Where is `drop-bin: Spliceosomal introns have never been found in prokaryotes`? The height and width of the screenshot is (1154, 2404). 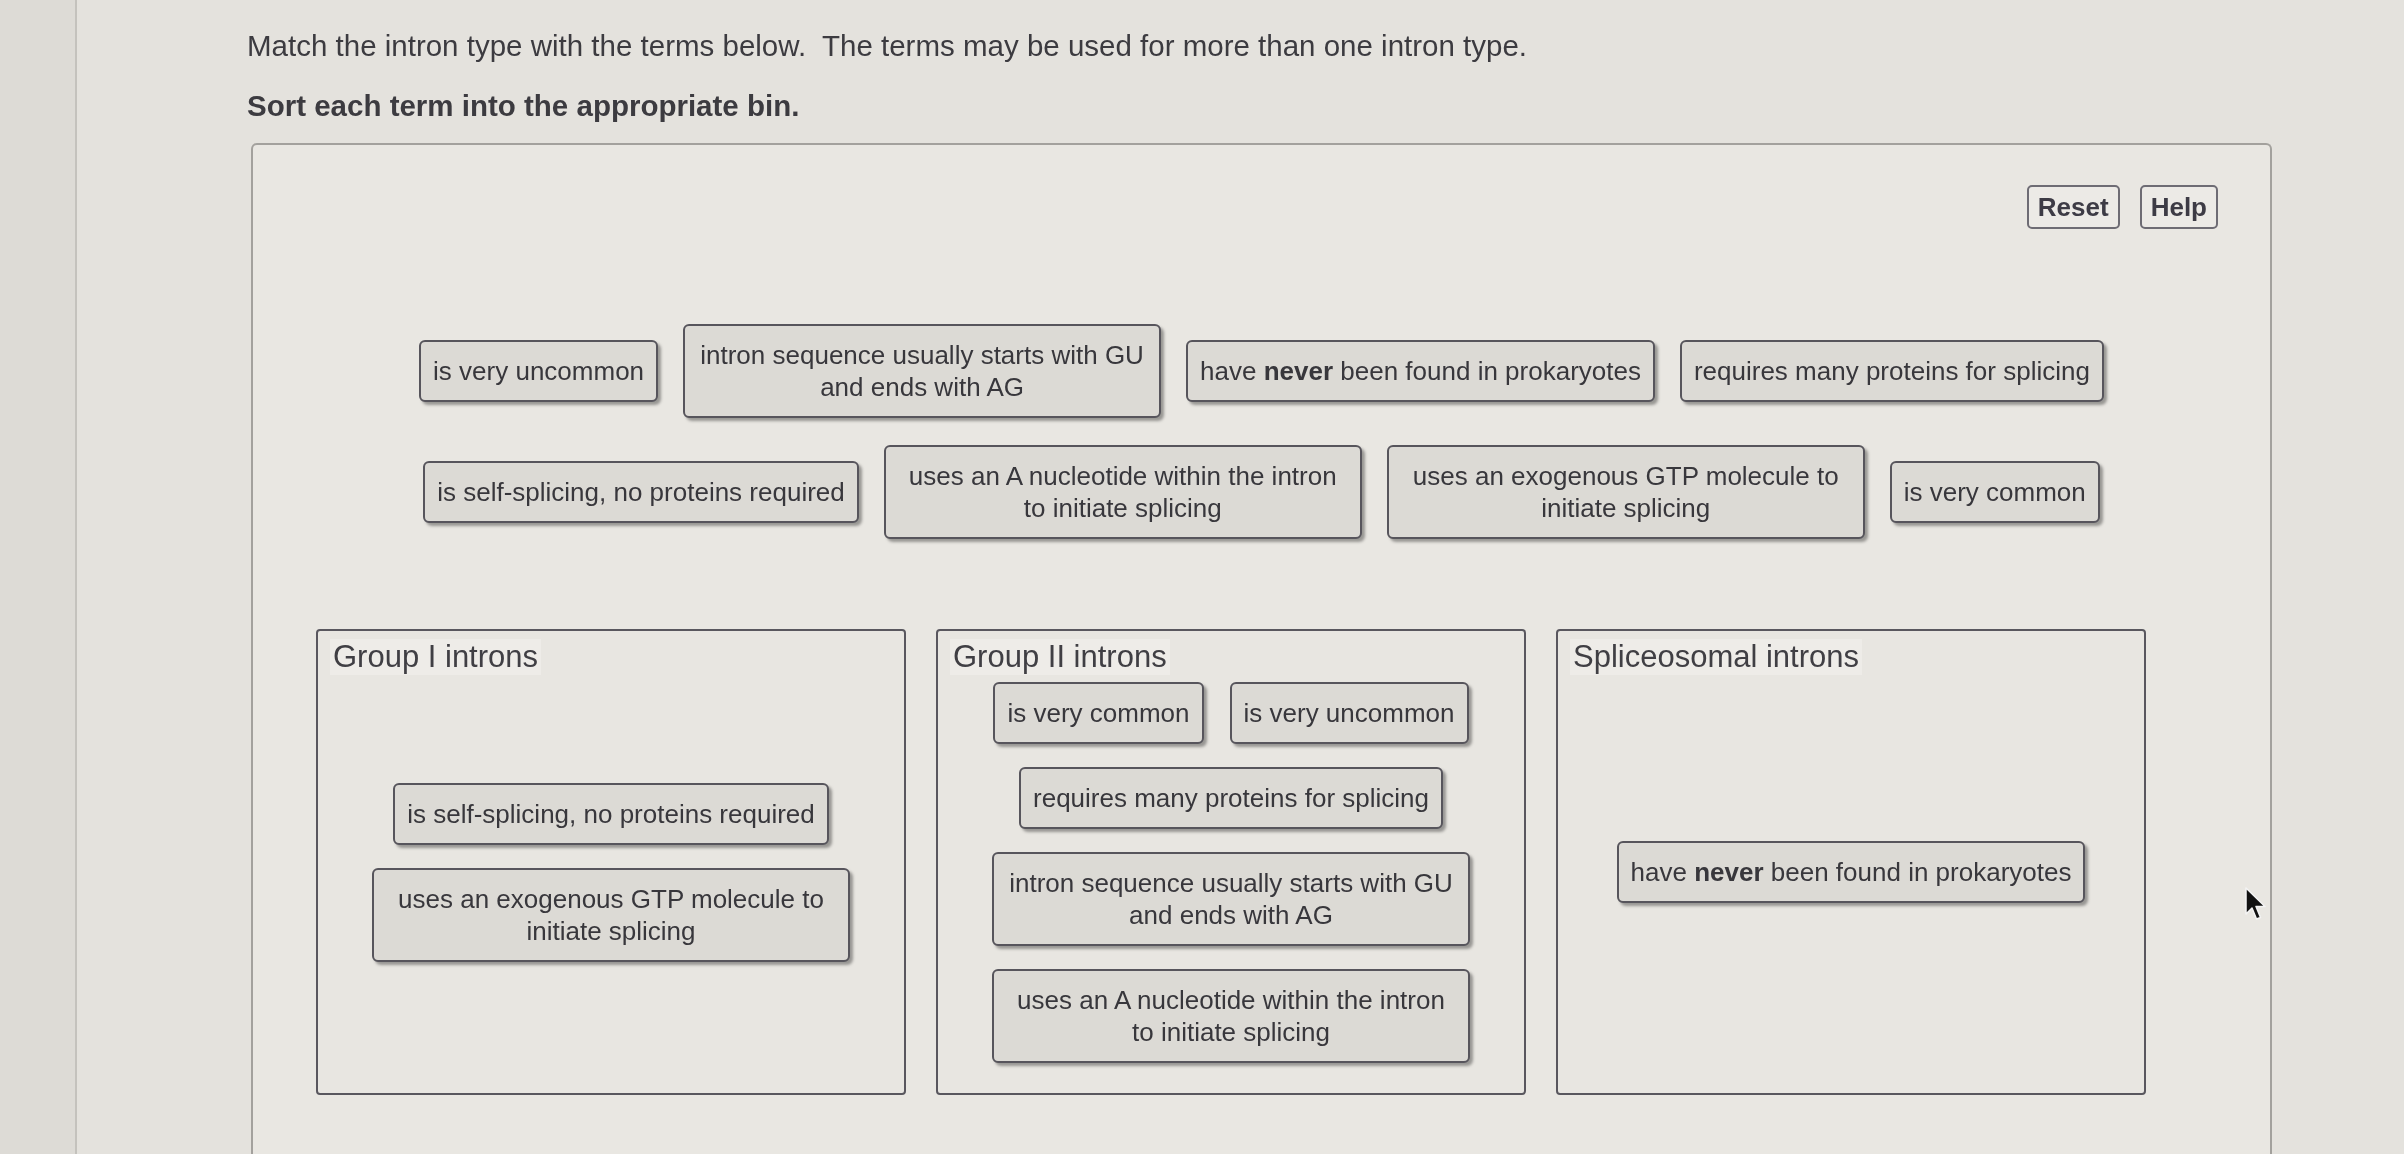
drop-bin: Spliceosomal introns have never been found in prokaryotes is located at coordinates (1851, 862).